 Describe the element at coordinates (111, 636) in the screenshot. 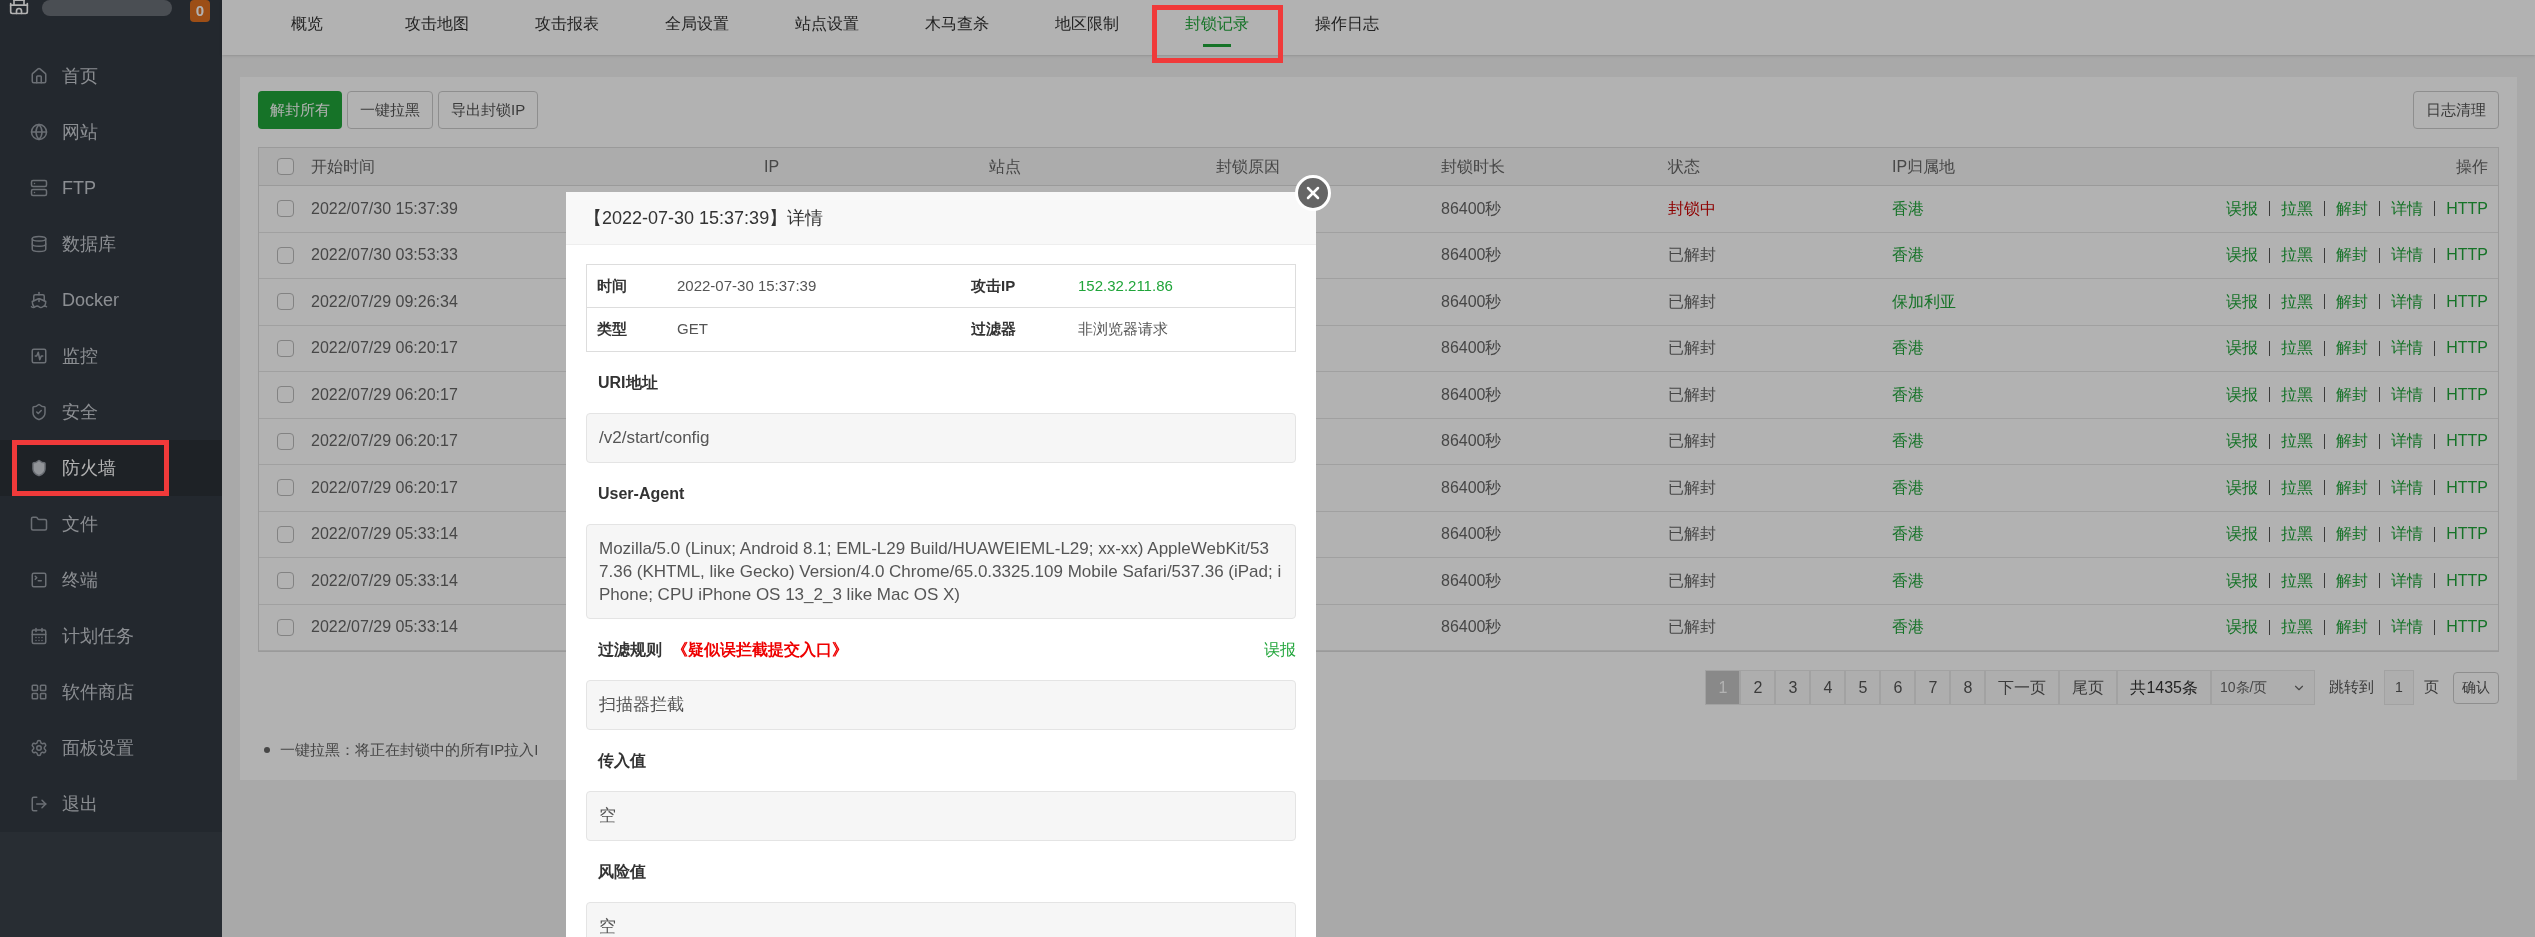

I see `sidebar-item: 计划任务` at that location.